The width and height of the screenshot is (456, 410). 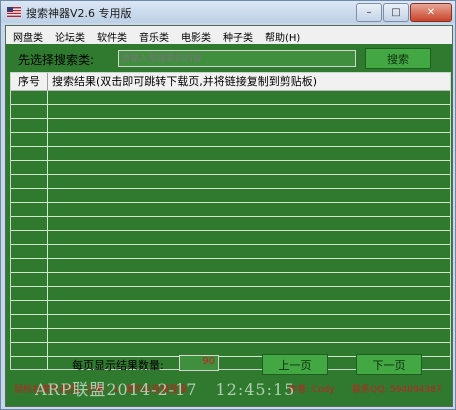 I want to click on menu-torrent: 种子类, so click(x=237, y=35).